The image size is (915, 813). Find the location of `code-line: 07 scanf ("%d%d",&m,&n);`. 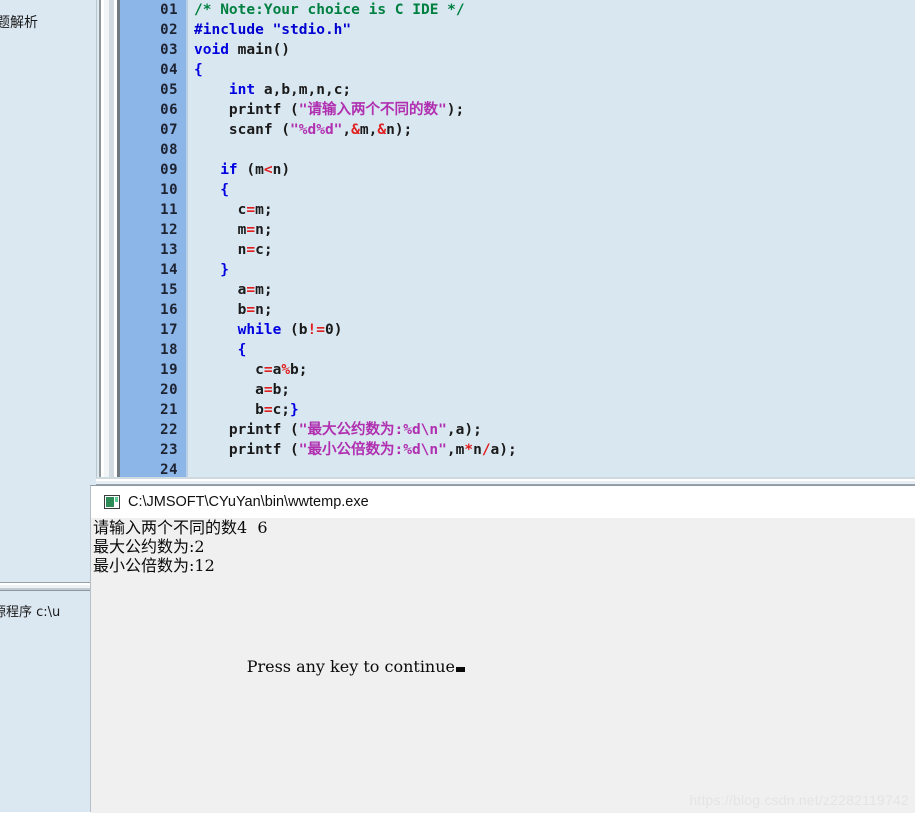

code-line: 07 scanf ("%d%d",&m,&n); is located at coordinates (517, 130).